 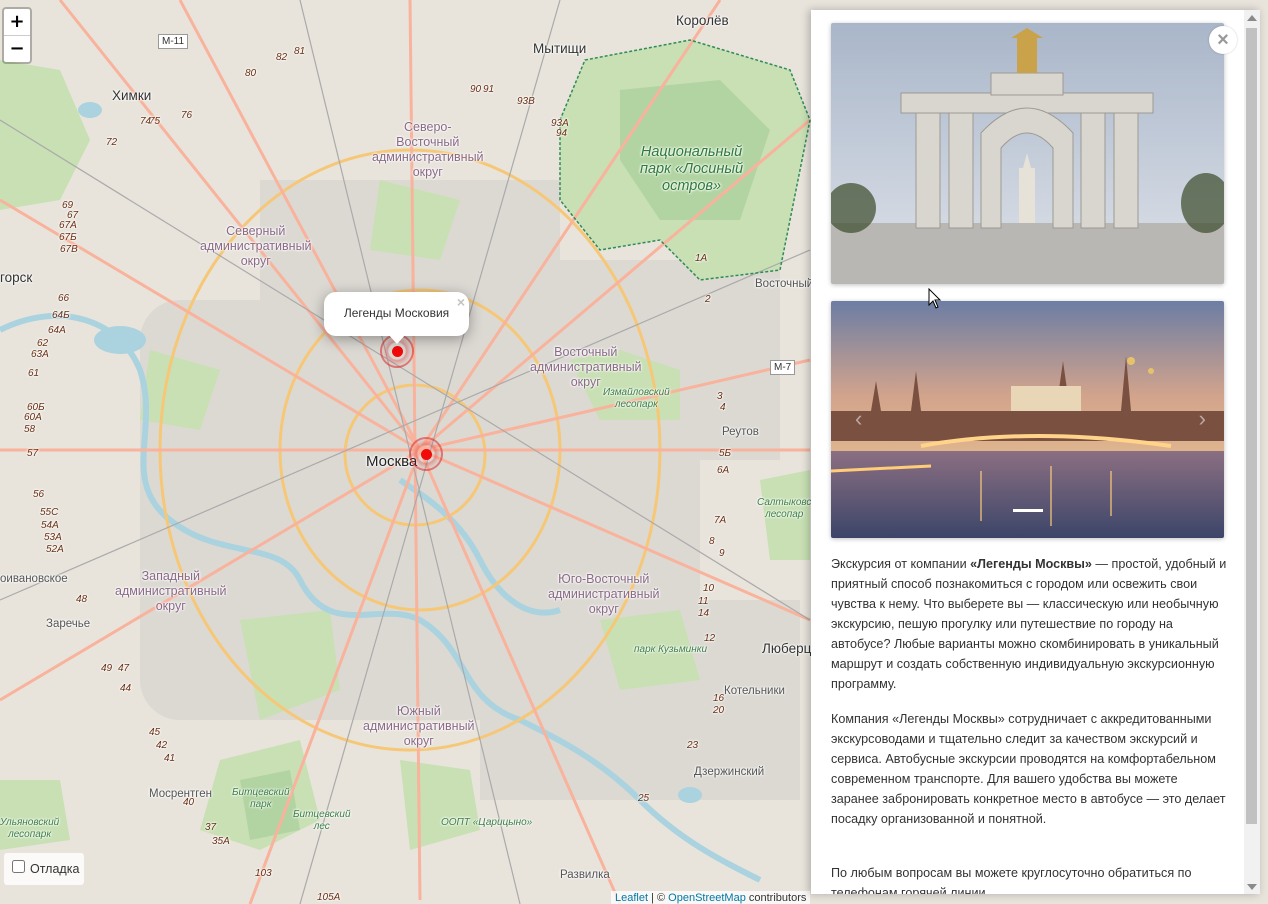 What do you see at coordinates (729, 772) in the screenshot?
I see `city-label-dzerzhinsky: Дзержинский` at bounding box center [729, 772].